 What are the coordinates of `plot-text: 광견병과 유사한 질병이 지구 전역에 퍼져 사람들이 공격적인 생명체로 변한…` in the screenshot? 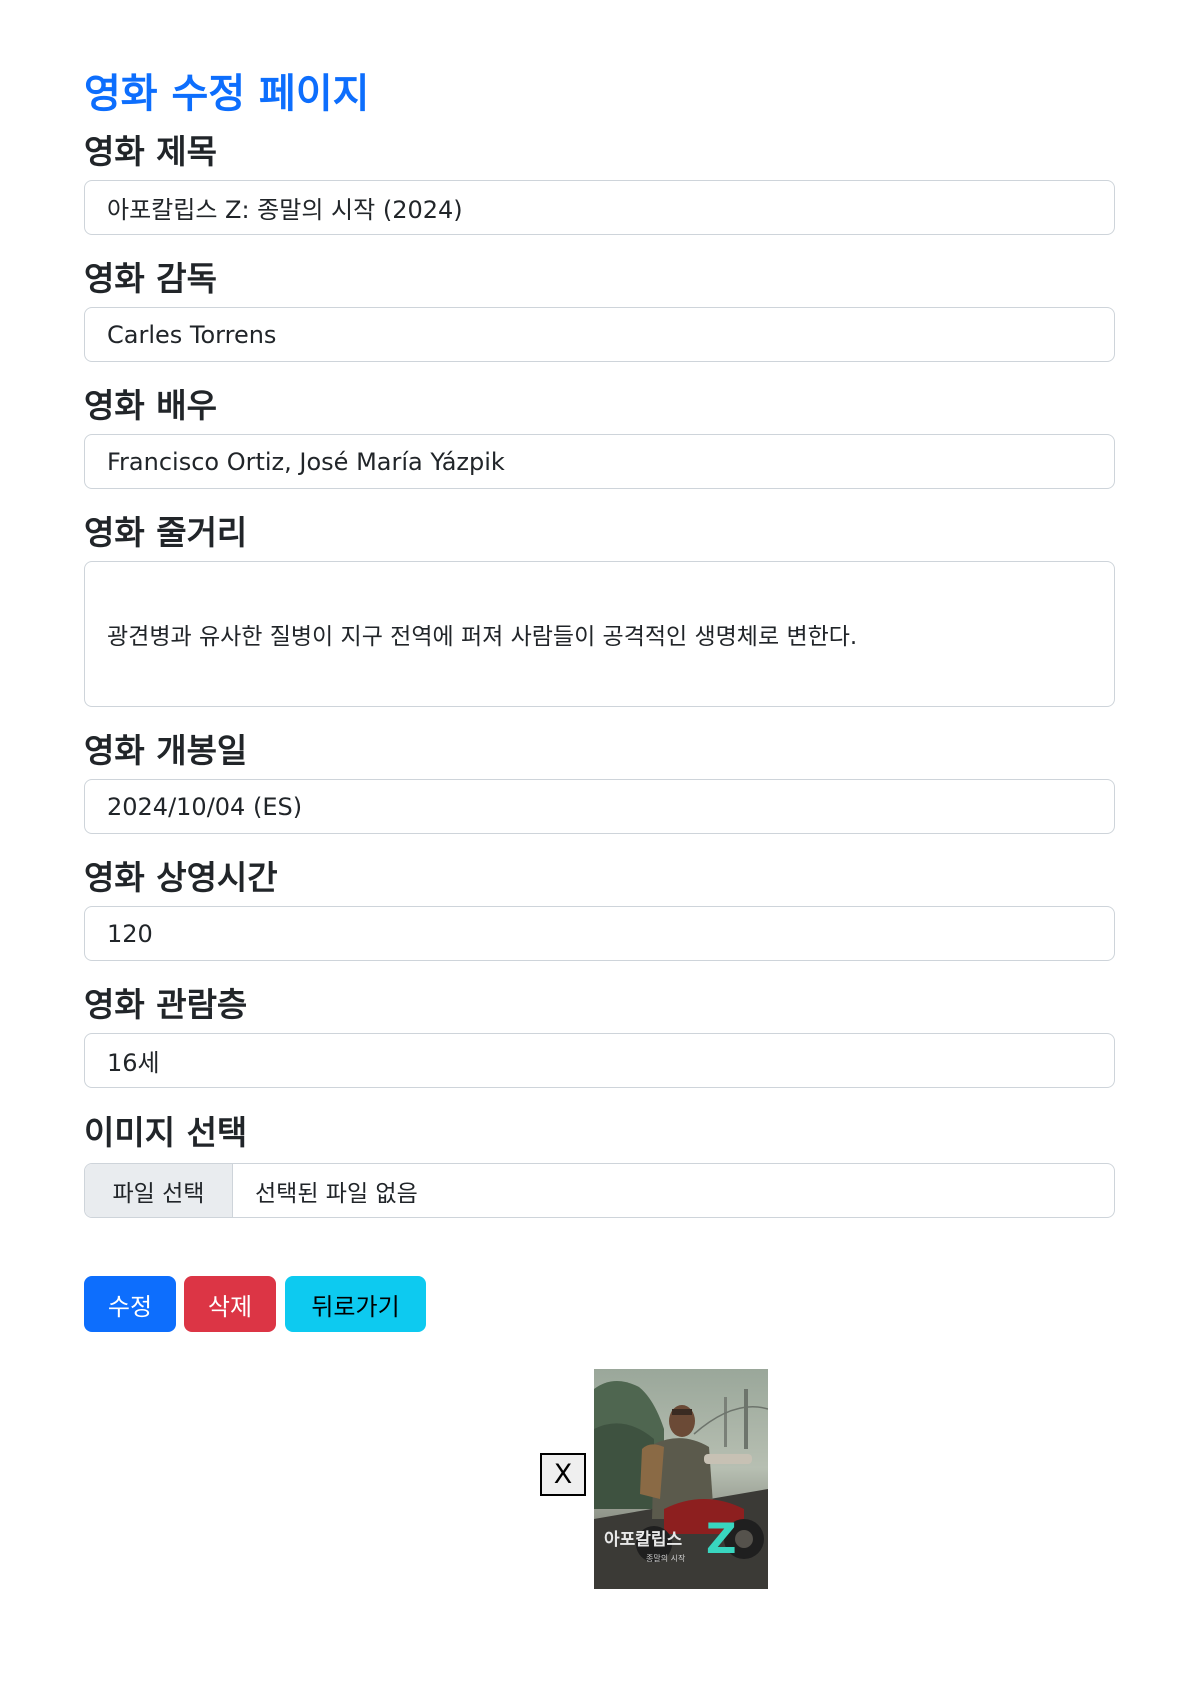 It's located at (482, 637).